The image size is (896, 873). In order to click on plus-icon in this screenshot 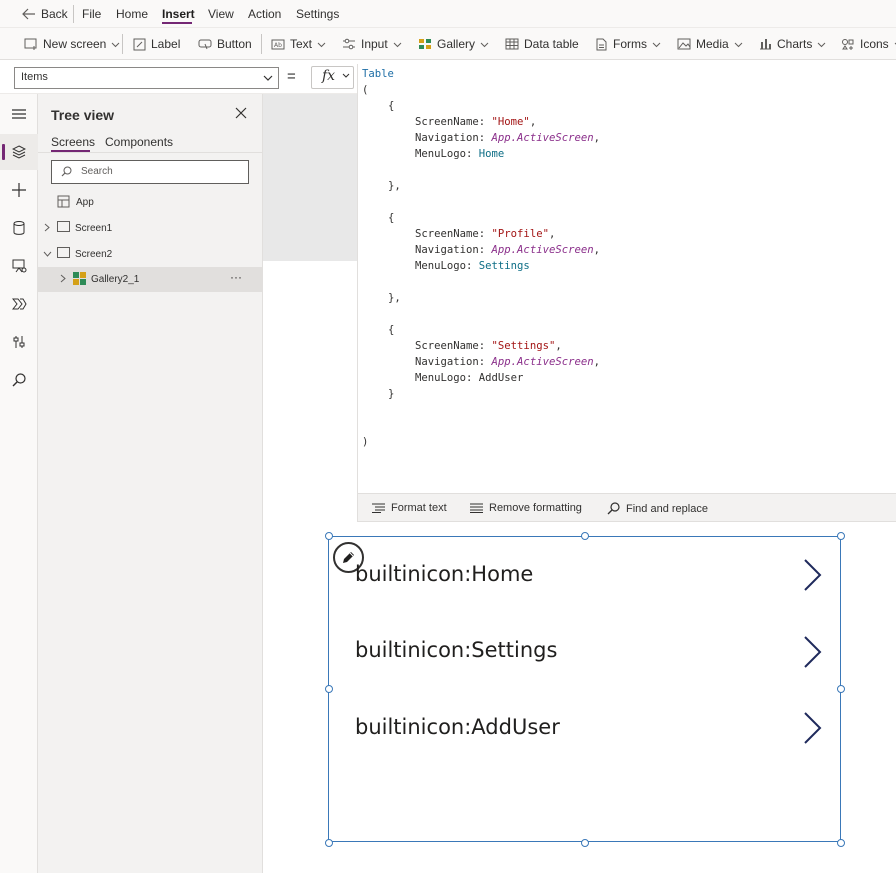, I will do `click(19, 190)`.